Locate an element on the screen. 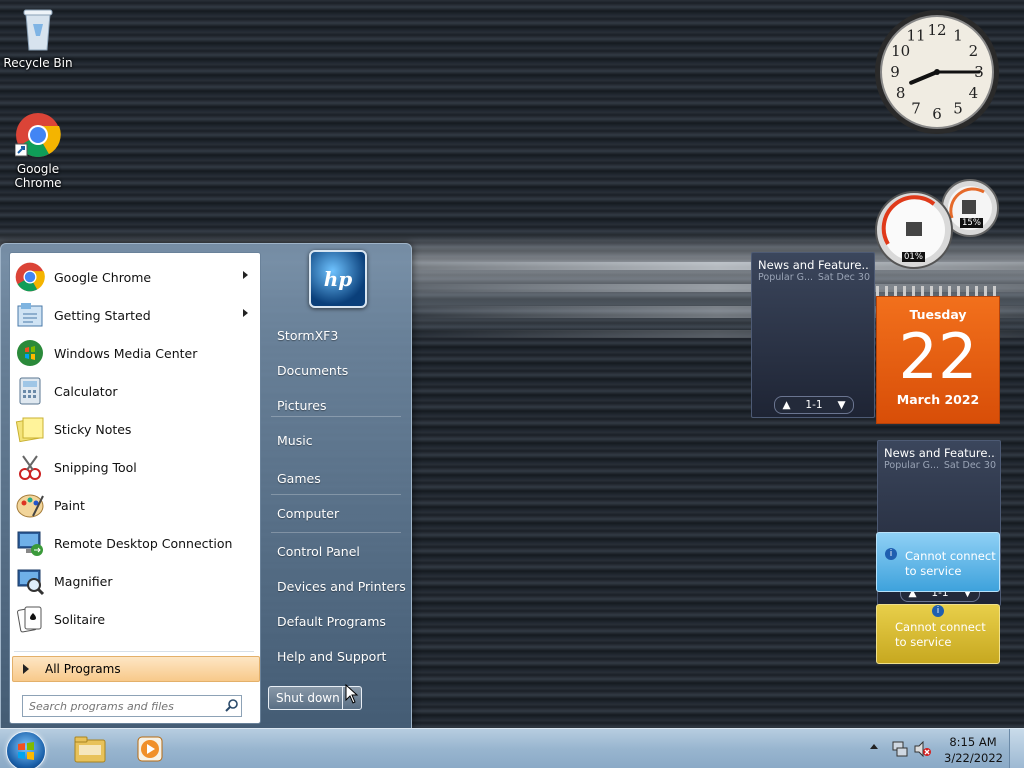  show-hidden-icons-button is located at coordinates (874, 746).